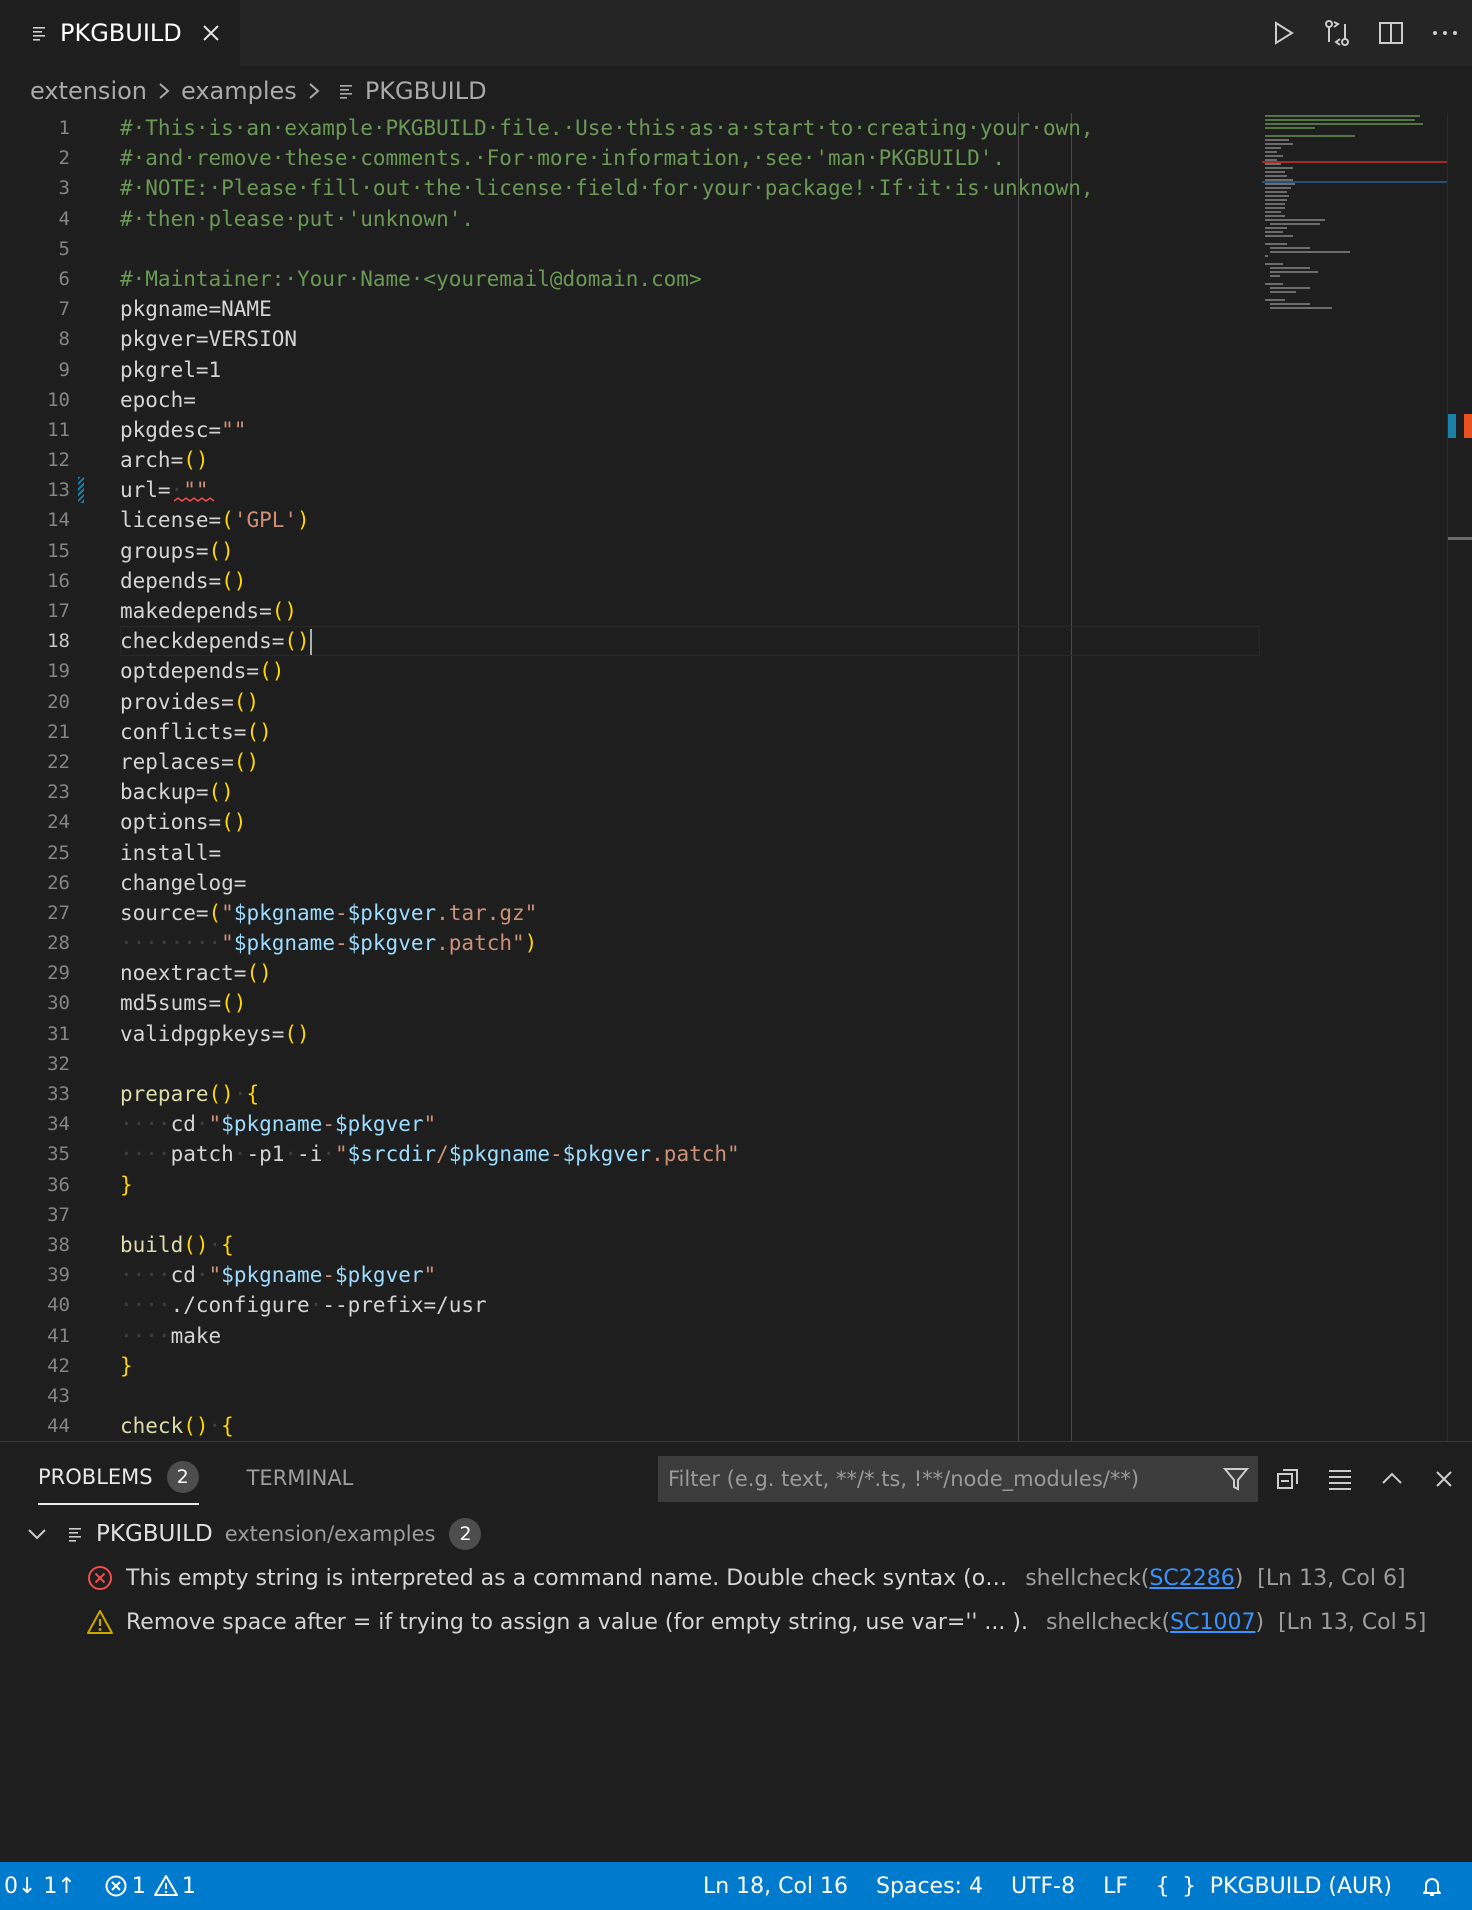 This screenshot has height=1910, width=1472. What do you see at coordinates (1274, 1886) in the screenshot?
I see `language-mode: { } PKGBUILD (AUR)` at bounding box center [1274, 1886].